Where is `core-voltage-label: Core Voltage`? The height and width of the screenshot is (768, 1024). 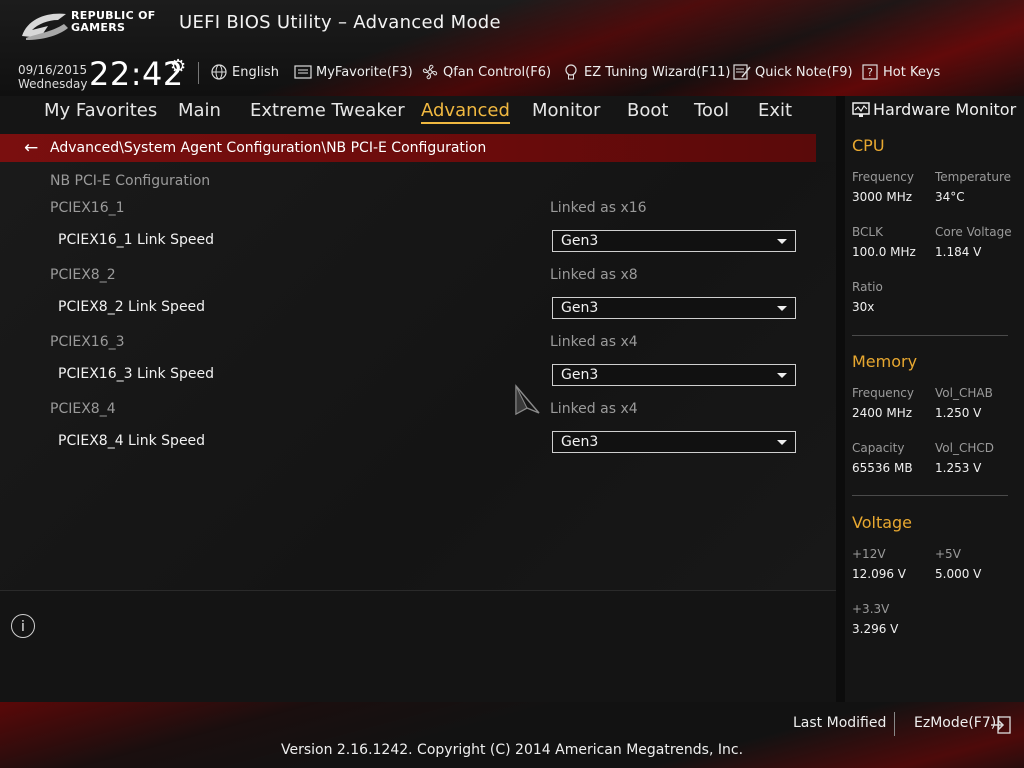 core-voltage-label: Core Voltage is located at coordinates (973, 232).